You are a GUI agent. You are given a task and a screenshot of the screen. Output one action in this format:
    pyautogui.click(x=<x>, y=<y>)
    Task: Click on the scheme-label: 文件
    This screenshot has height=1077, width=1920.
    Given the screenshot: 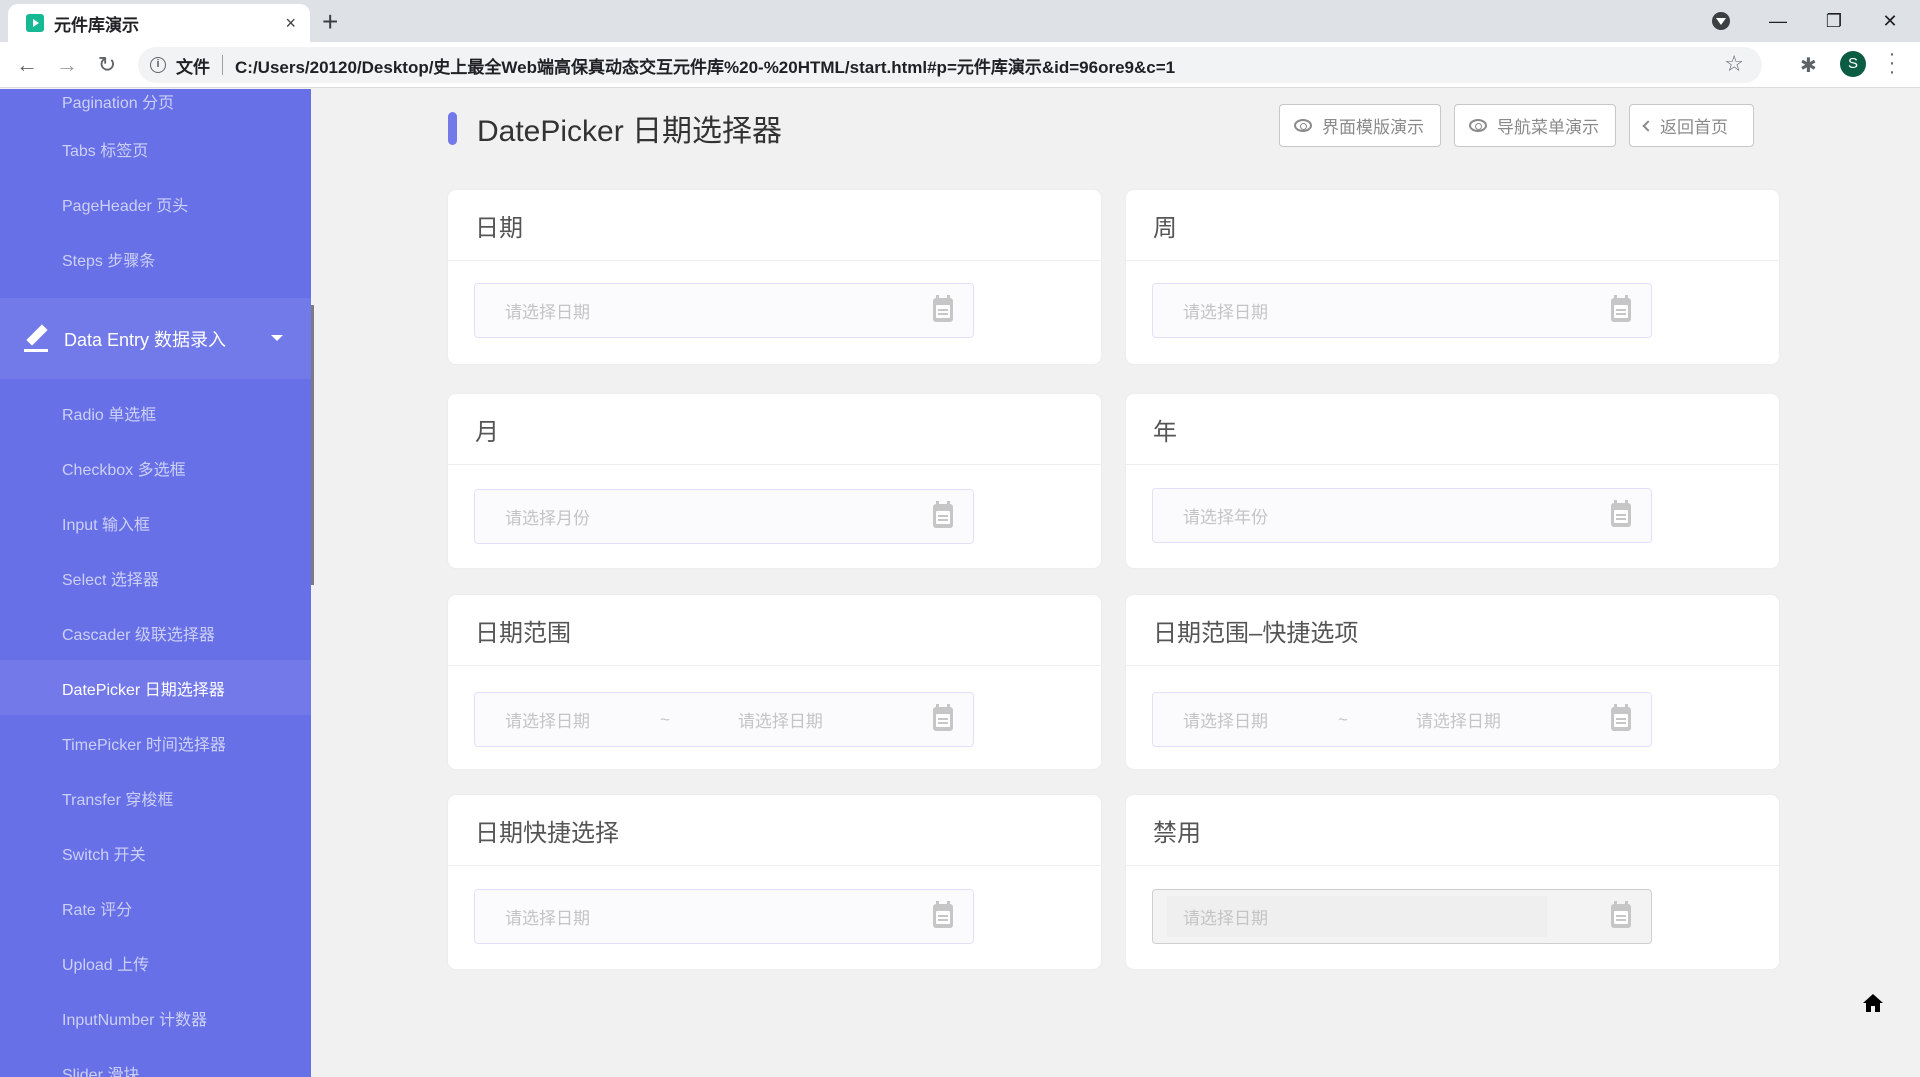 What is the action you would take?
    pyautogui.click(x=193, y=67)
    